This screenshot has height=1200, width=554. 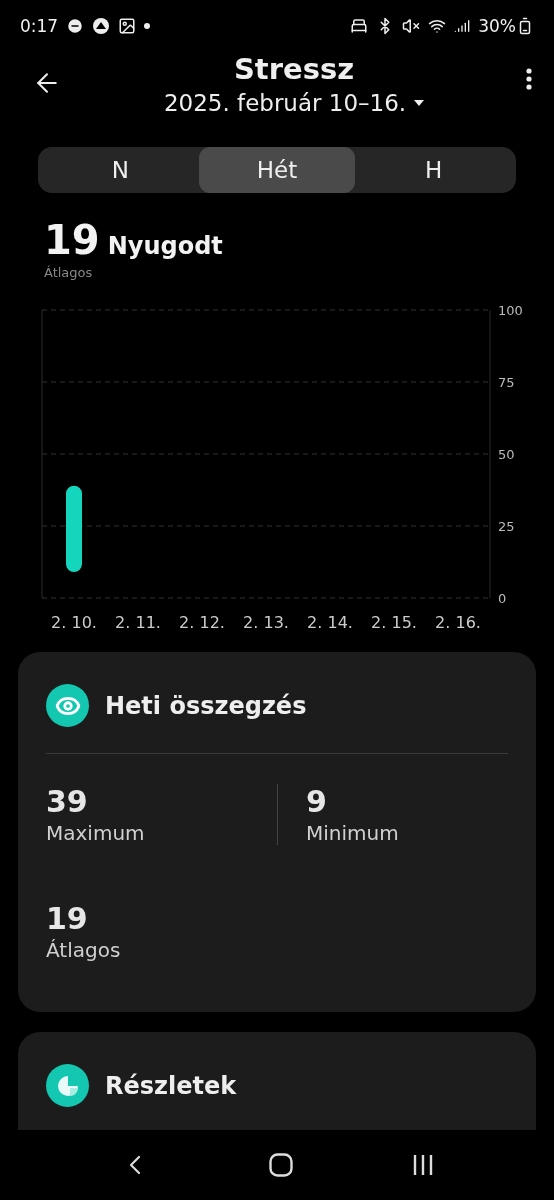 I want to click on score-caption: Átlagos, so click(x=68, y=272).